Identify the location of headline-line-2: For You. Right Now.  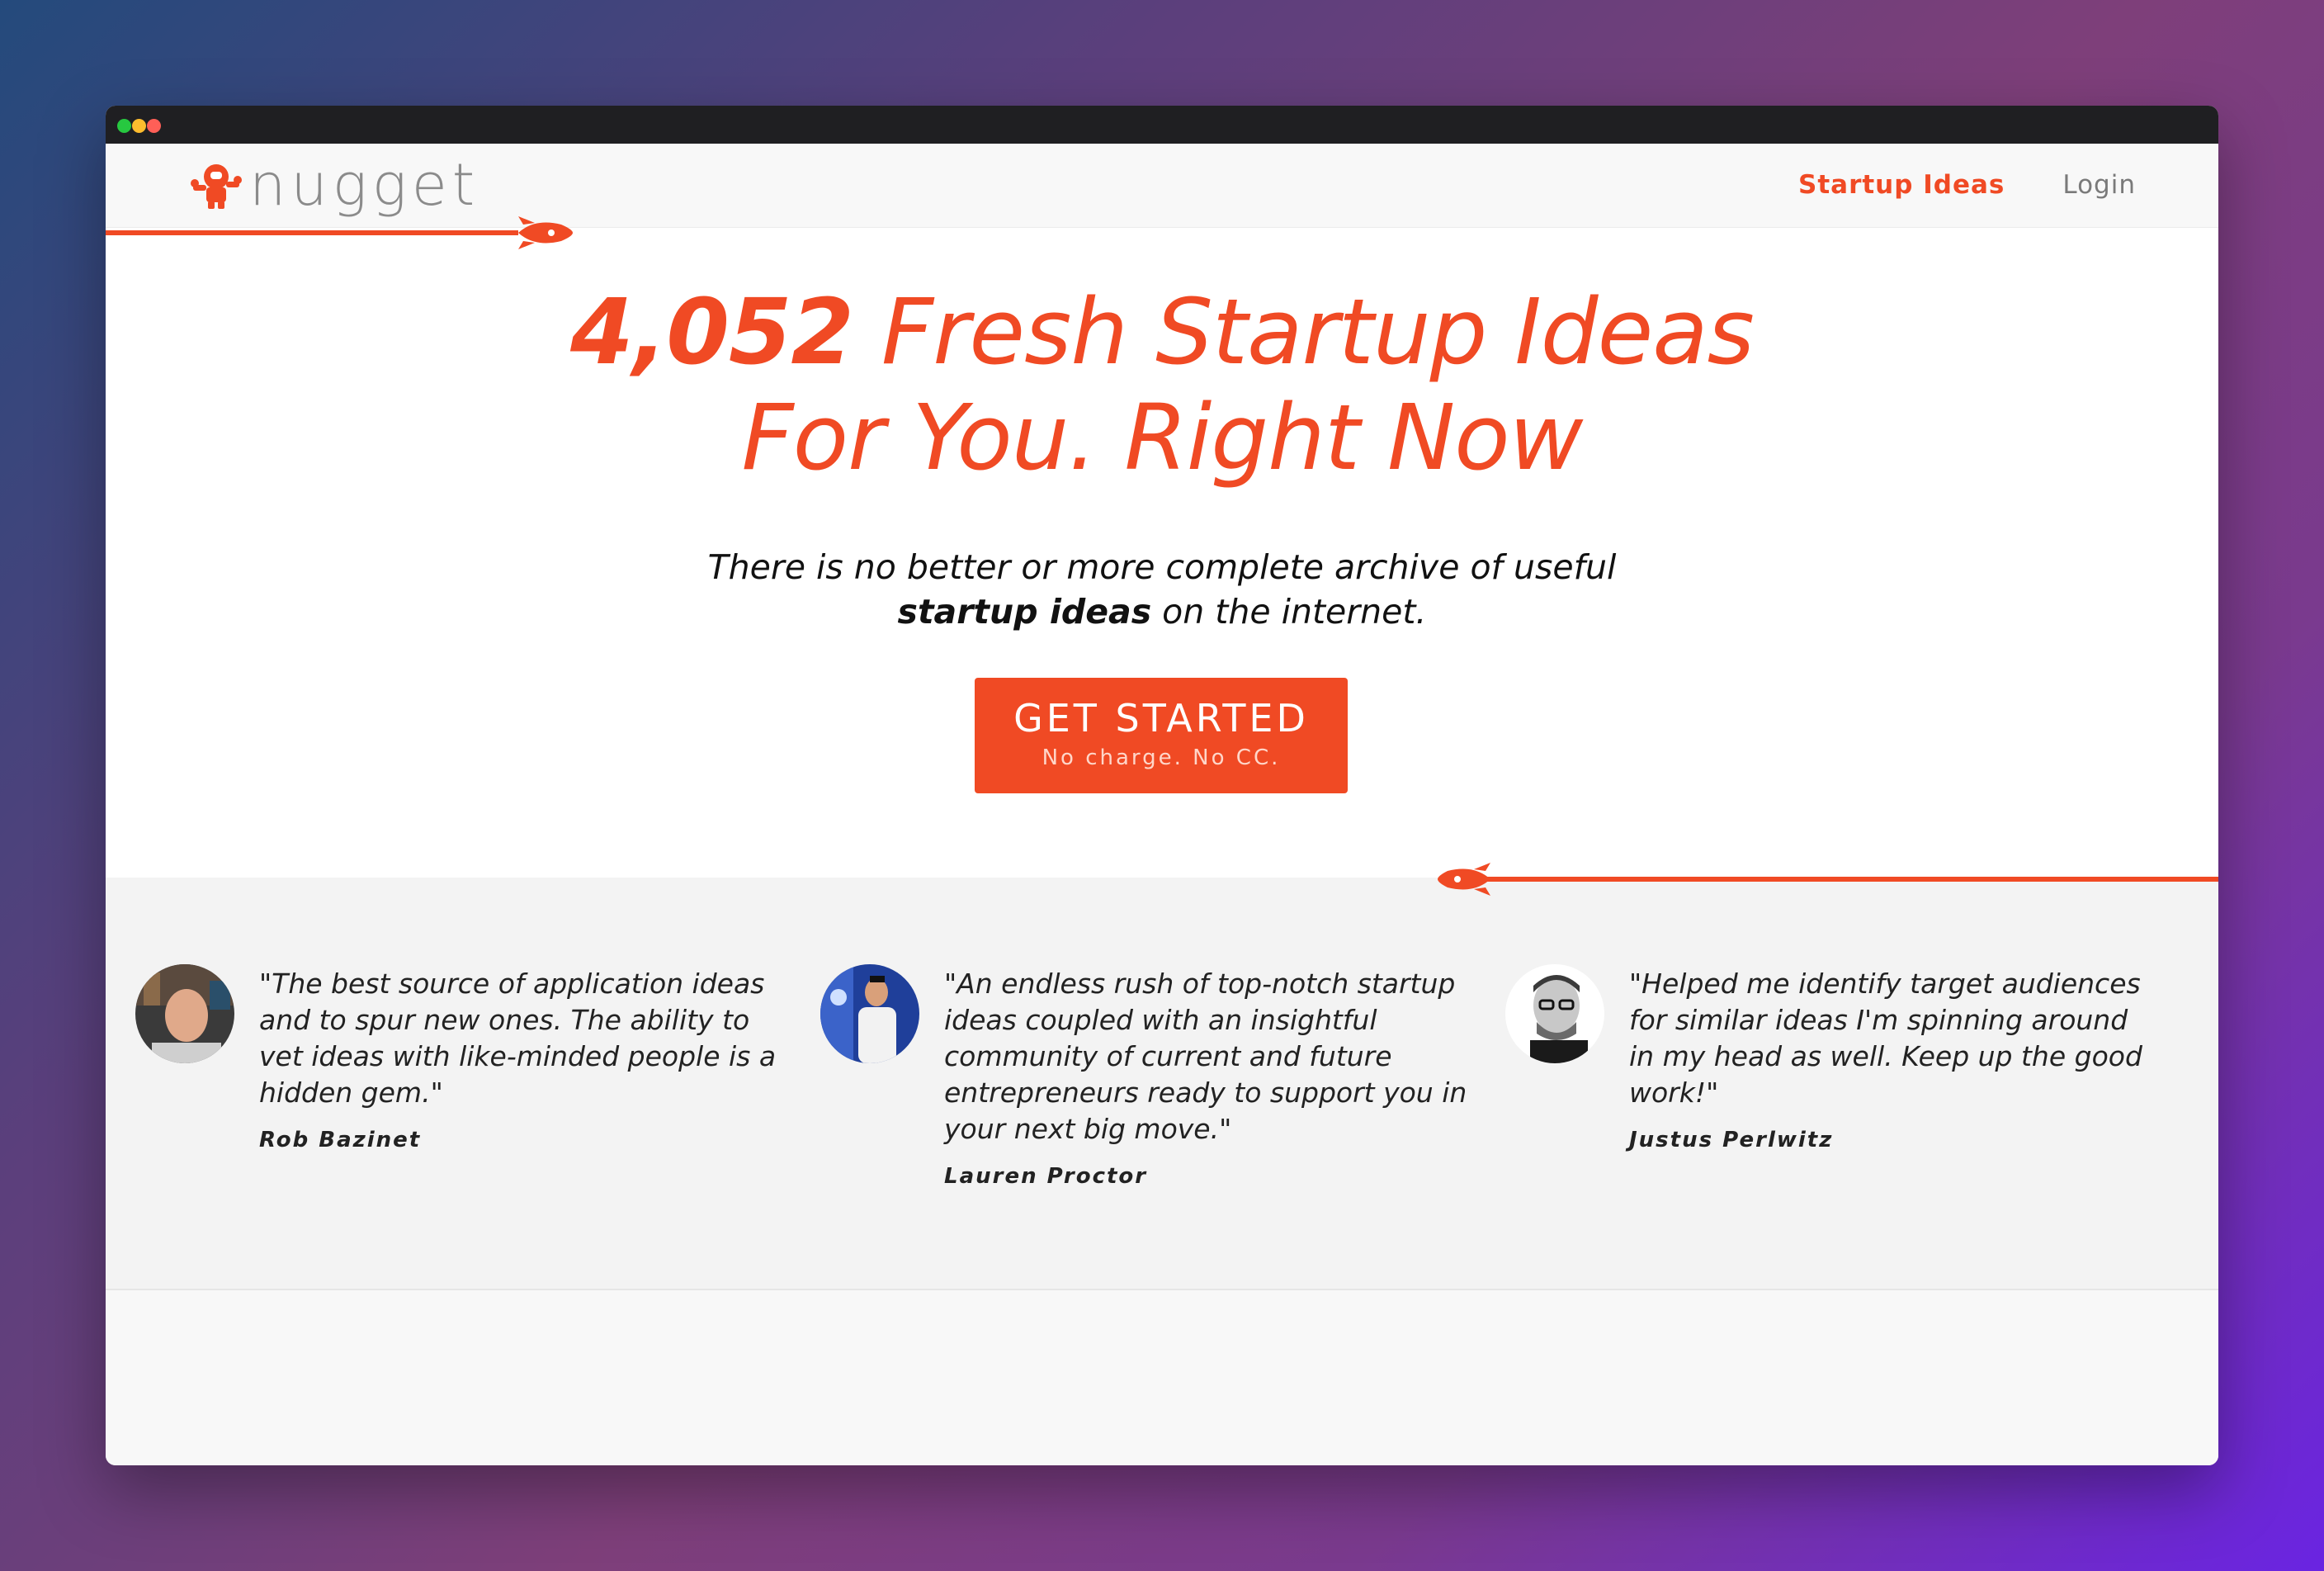
(1162, 437).